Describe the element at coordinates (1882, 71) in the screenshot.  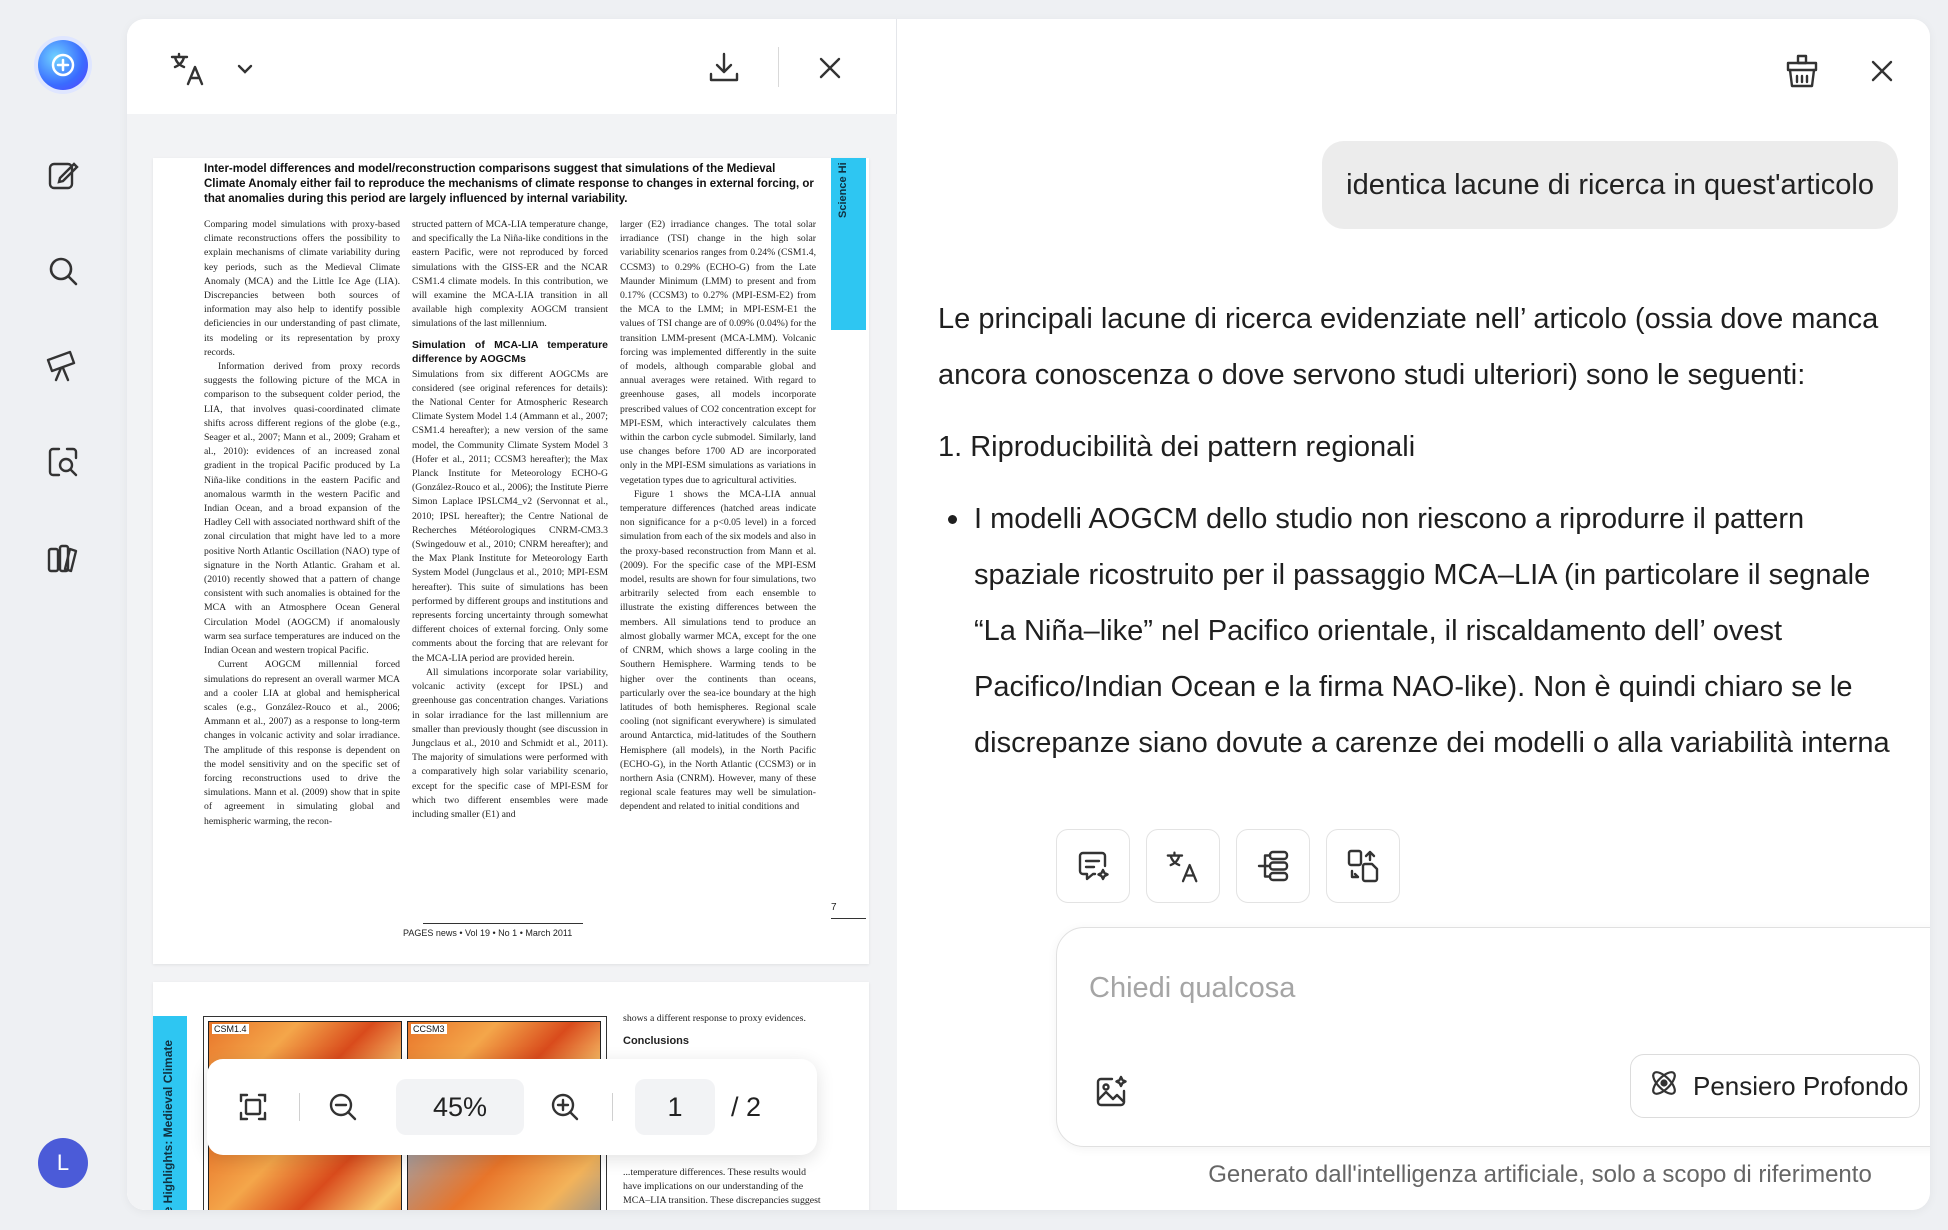
I see `close-chat-icon` at that location.